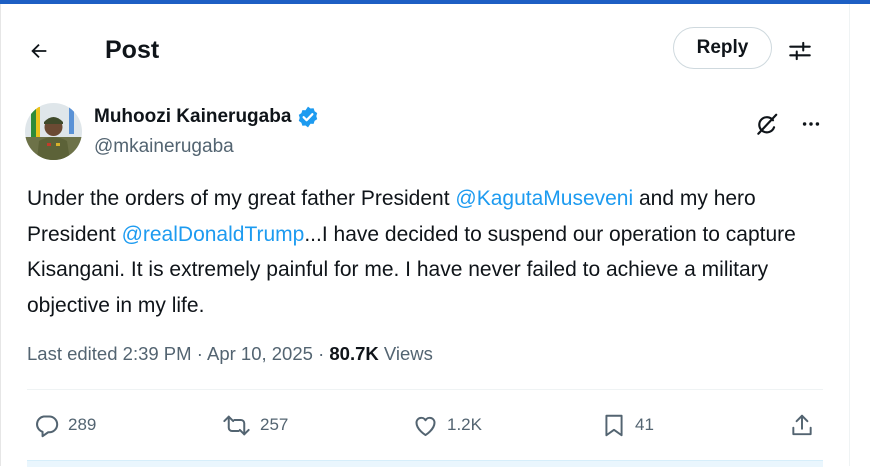  Describe the element at coordinates (722, 48) in the screenshot. I see `reply-button: Reply` at that location.